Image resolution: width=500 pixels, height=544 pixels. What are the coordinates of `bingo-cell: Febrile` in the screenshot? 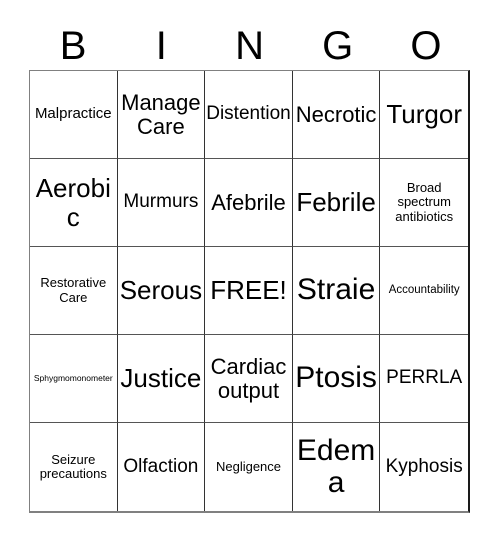 It's located at (336, 203).